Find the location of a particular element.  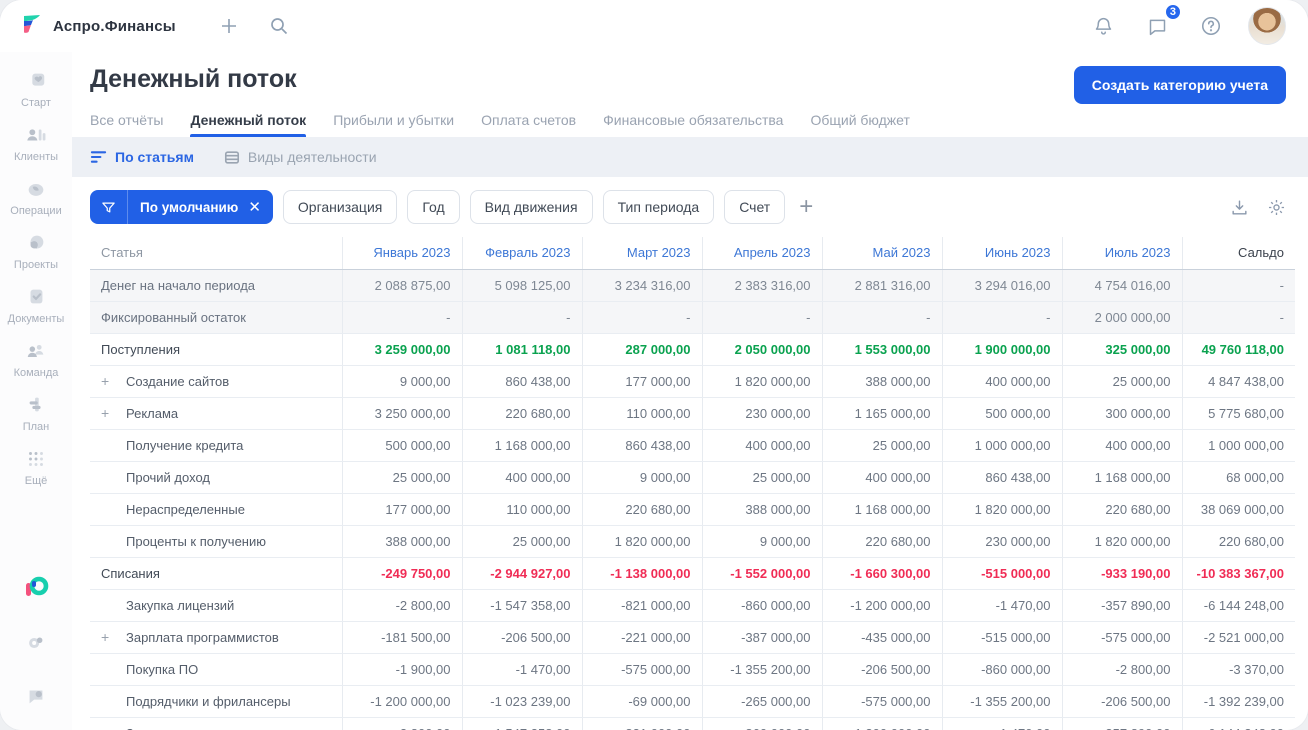

row-label: Закупка лицензий is located at coordinates (216, 605).